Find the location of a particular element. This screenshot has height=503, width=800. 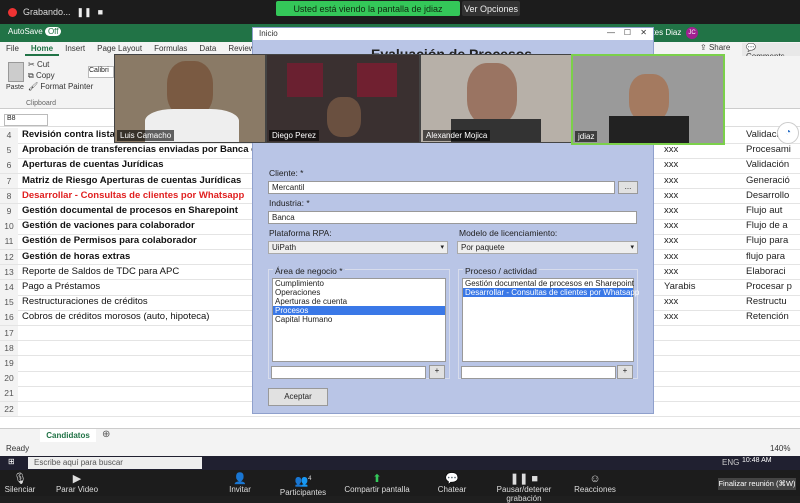

tab-insert: Insert is located at coordinates (75, 49).